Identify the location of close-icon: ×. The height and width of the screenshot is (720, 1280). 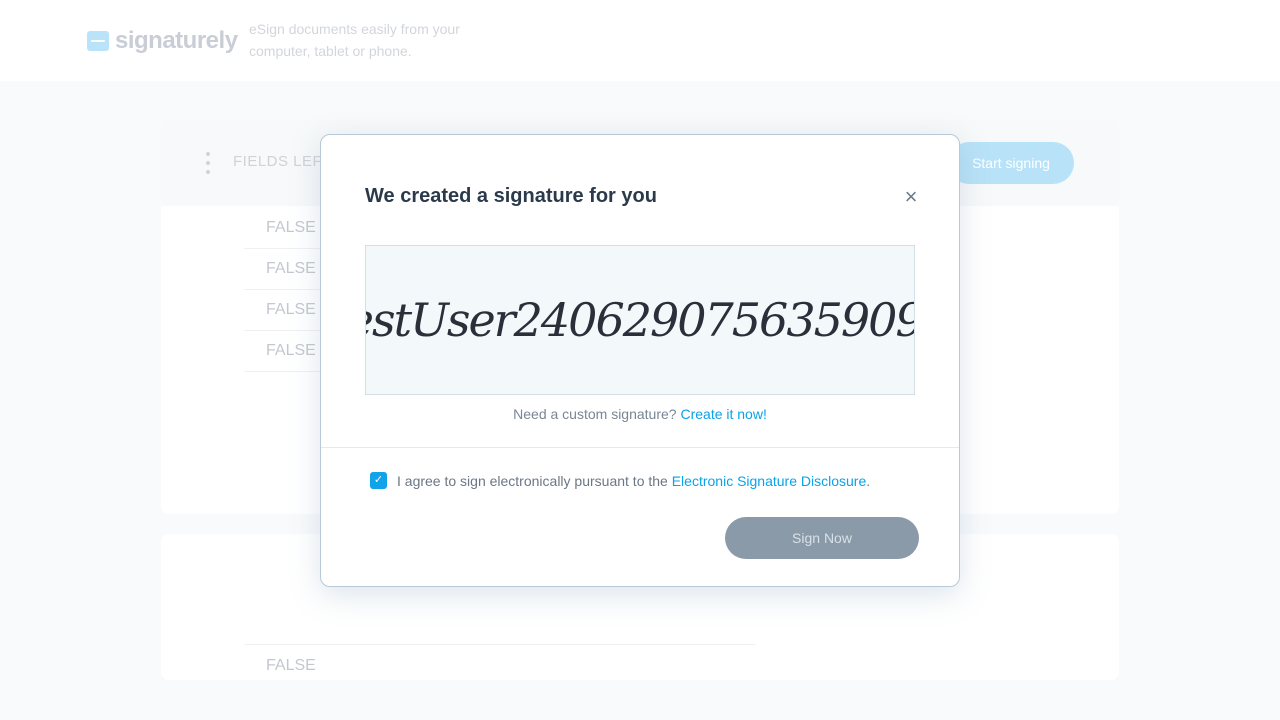
(911, 197).